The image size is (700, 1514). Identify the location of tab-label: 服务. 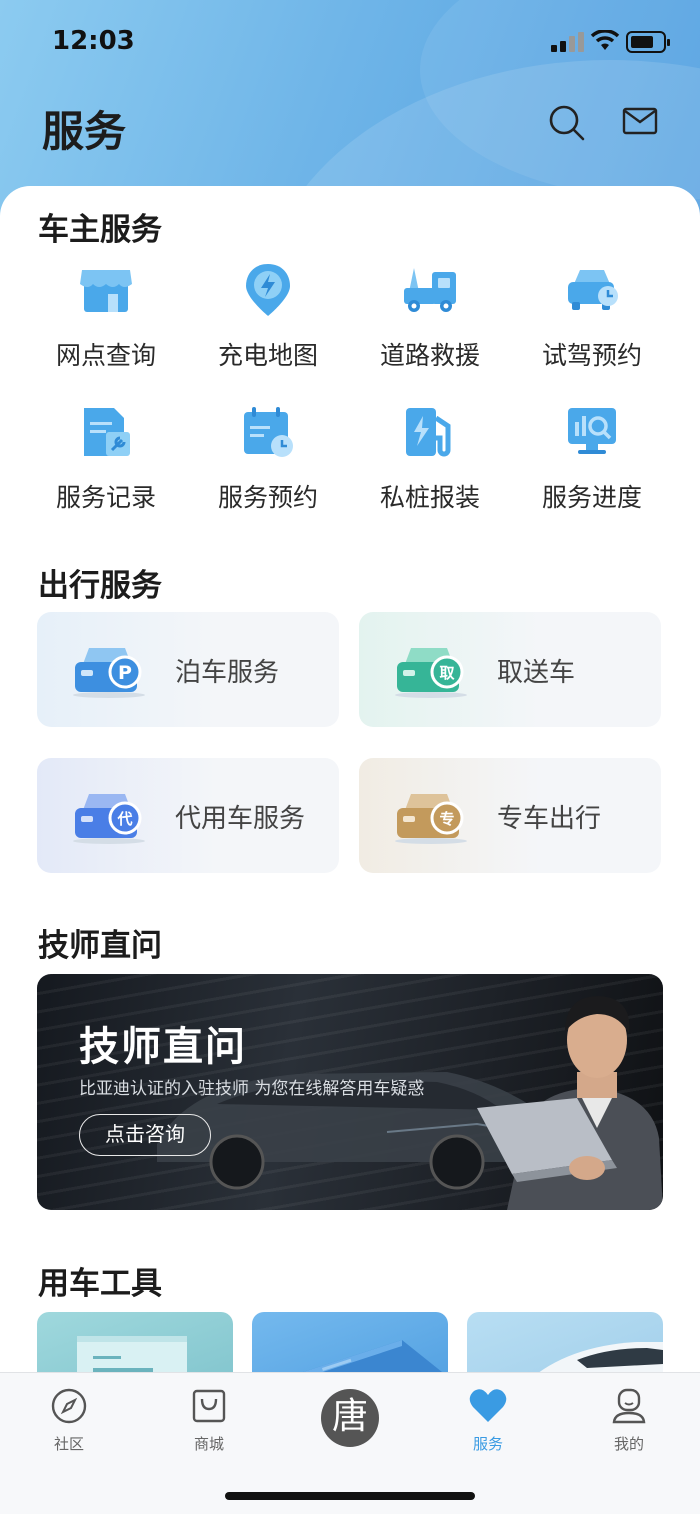
(487, 1444).